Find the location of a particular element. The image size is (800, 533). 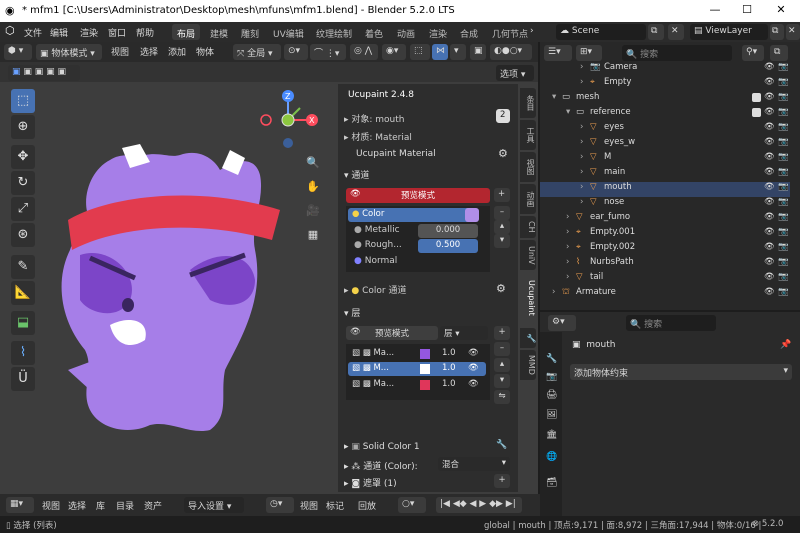

menu-render: 渲染 is located at coordinates (89, 32).